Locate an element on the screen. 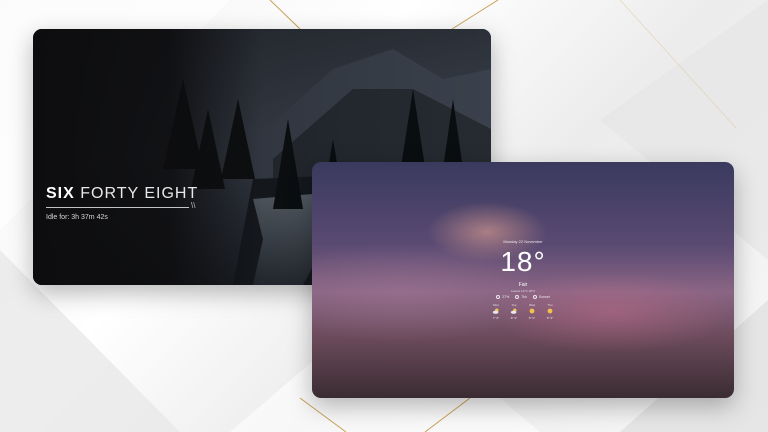 The height and width of the screenshot is (432, 768). weather-temperature: 18° is located at coordinates (523, 261).